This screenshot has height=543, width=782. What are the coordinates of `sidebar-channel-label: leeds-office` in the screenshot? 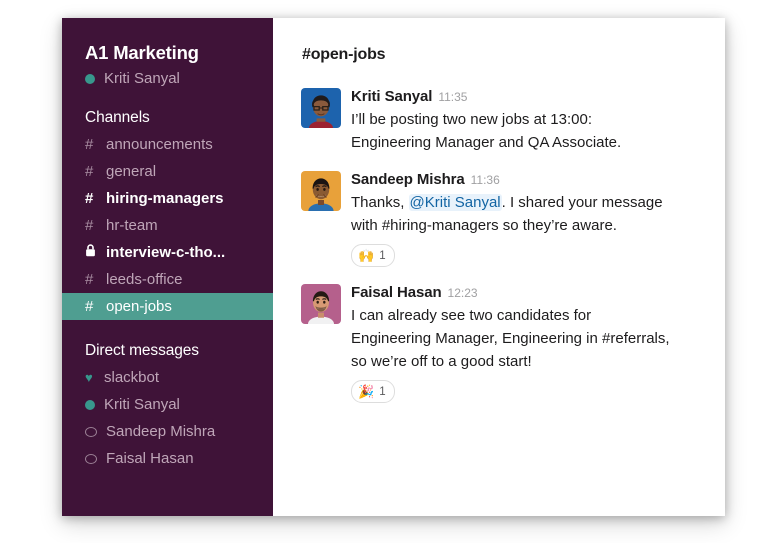 It's located at (144, 279).